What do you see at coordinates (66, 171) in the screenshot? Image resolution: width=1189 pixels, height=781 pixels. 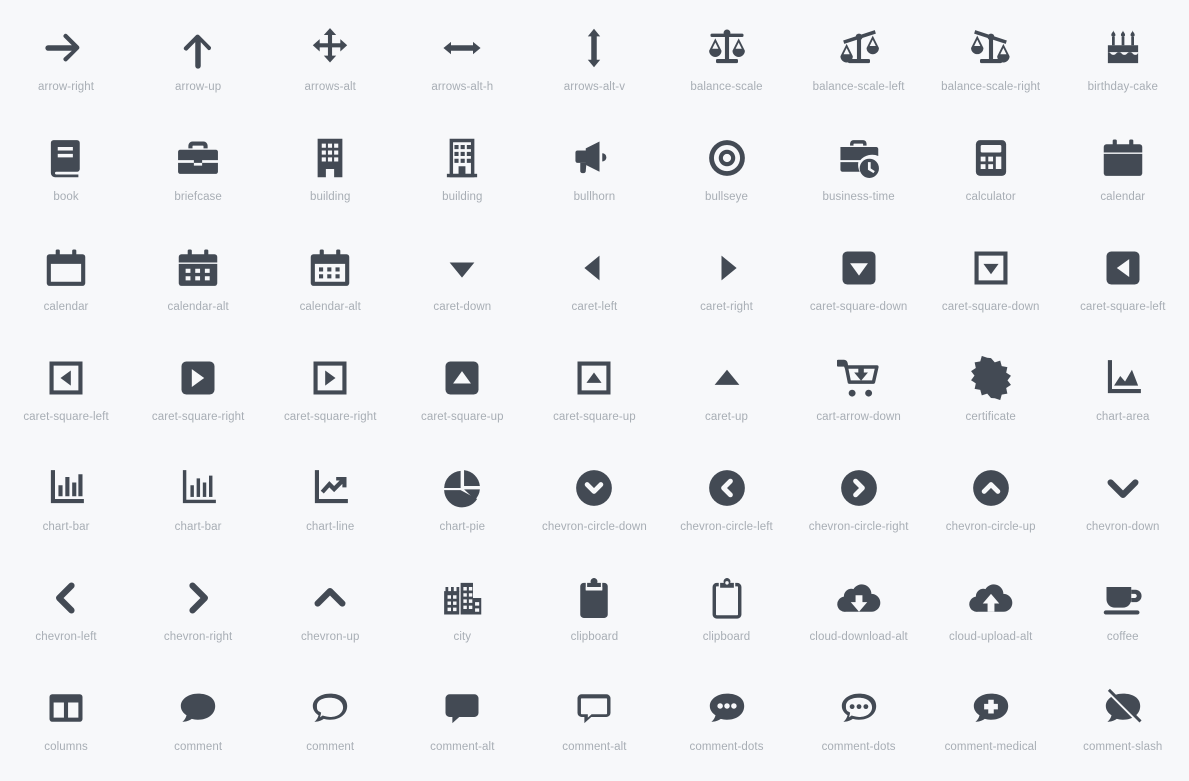 I see `icon-cell: book` at bounding box center [66, 171].